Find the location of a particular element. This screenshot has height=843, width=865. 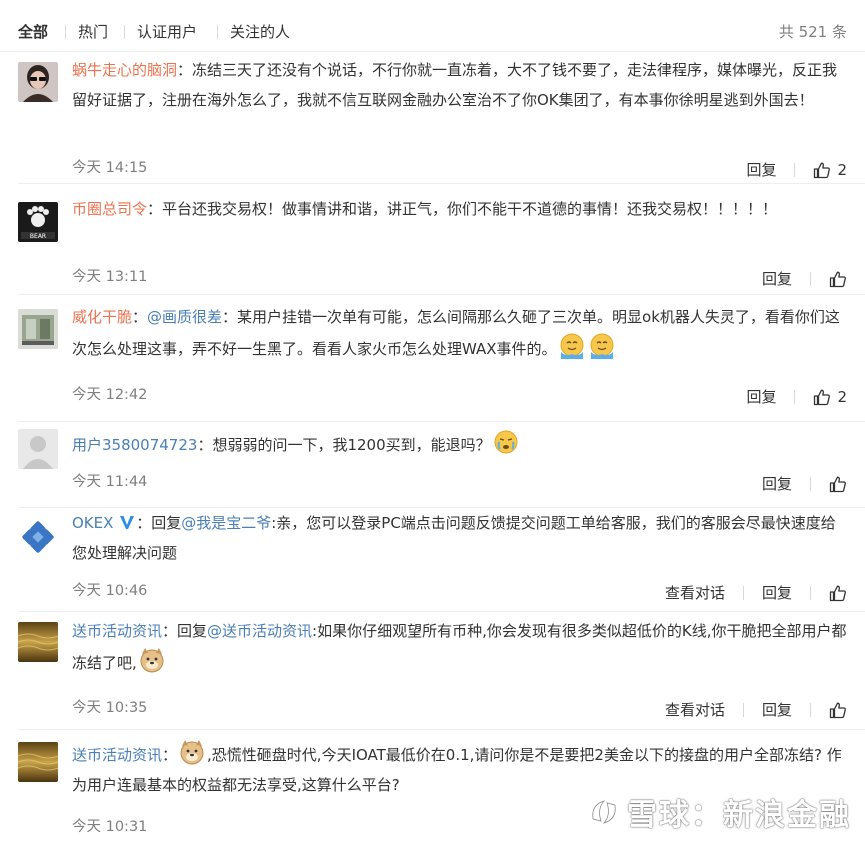

avatar: BEAR is located at coordinates (38, 222).